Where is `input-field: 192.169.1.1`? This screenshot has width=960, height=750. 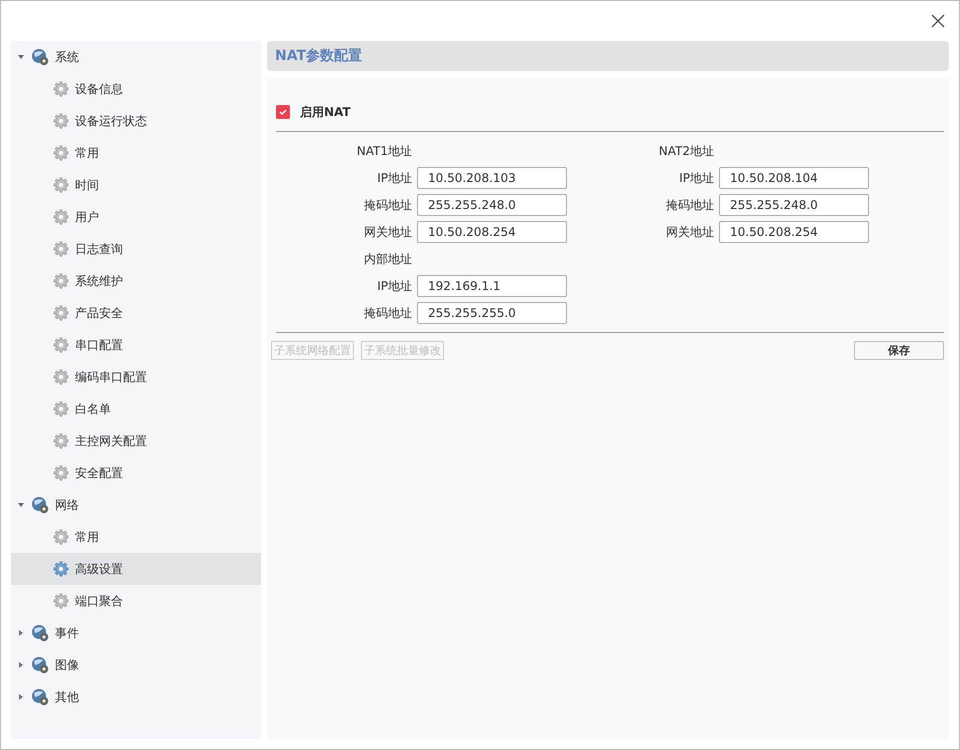 input-field: 192.169.1.1 is located at coordinates (492, 286).